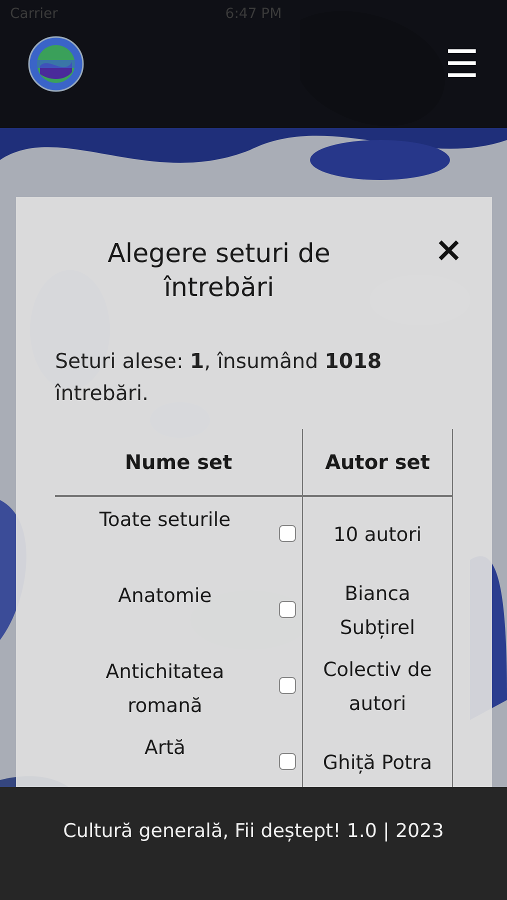 The height and width of the screenshot is (900, 507). Describe the element at coordinates (448, 250) in the screenshot. I see `close-button: ×` at that location.